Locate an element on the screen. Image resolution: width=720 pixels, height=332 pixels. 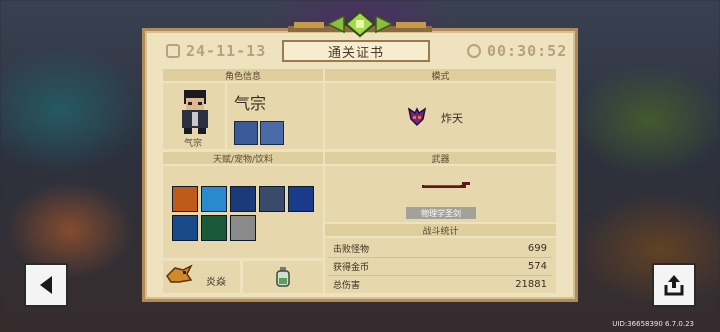
mode-name: 炸天 is located at coordinates (452, 118).